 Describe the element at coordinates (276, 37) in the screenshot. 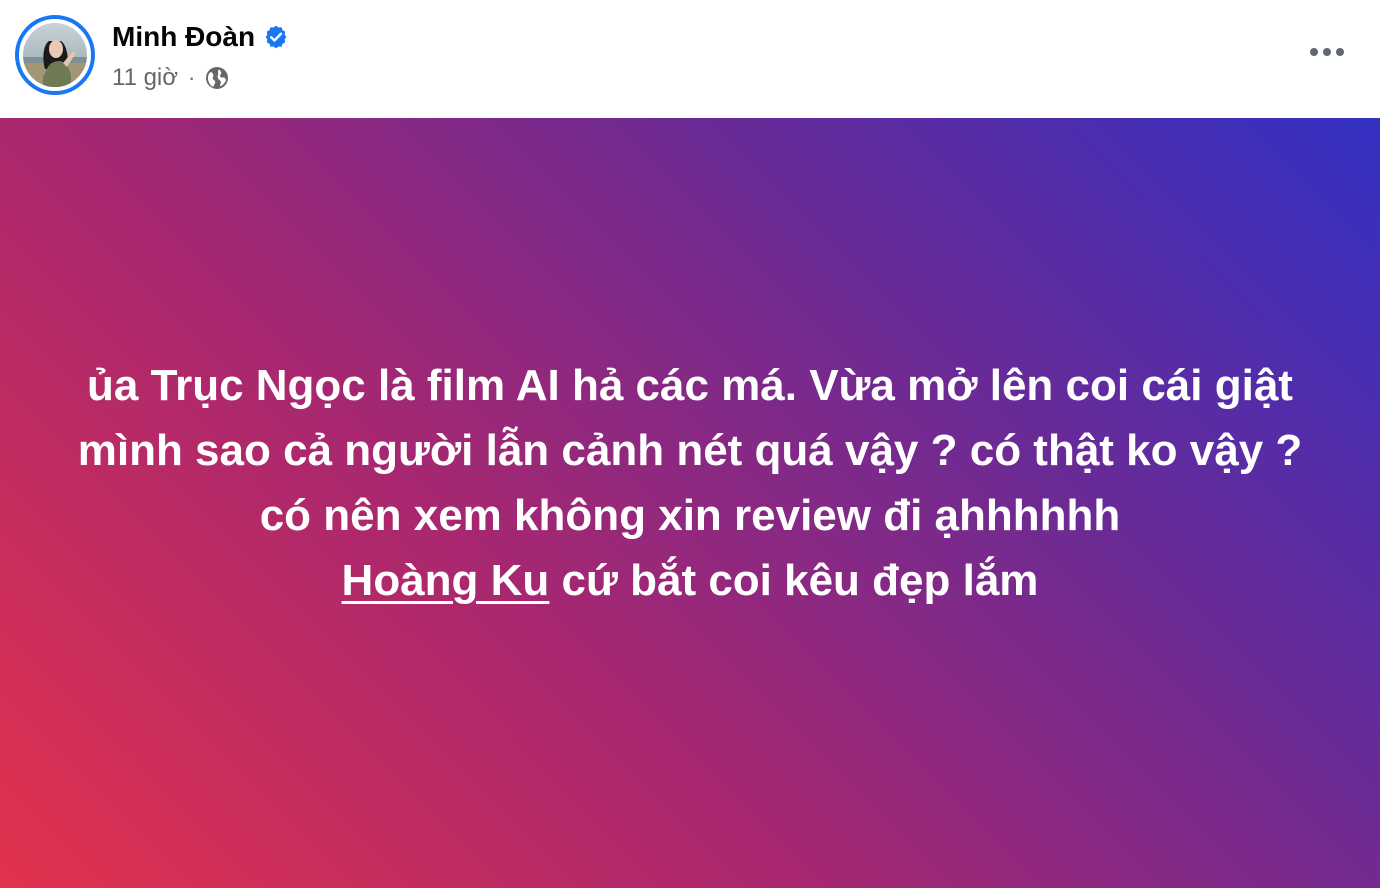

I see `verified-badge-icon` at that location.